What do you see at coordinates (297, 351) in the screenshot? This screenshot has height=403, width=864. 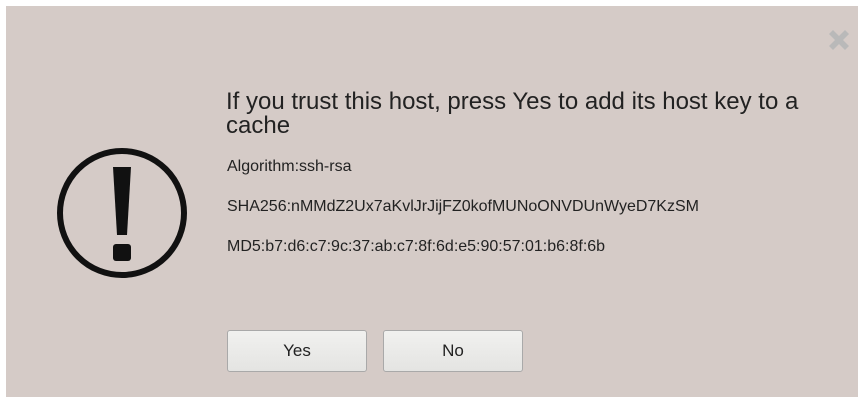 I see `yes-button: Yes` at bounding box center [297, 351].